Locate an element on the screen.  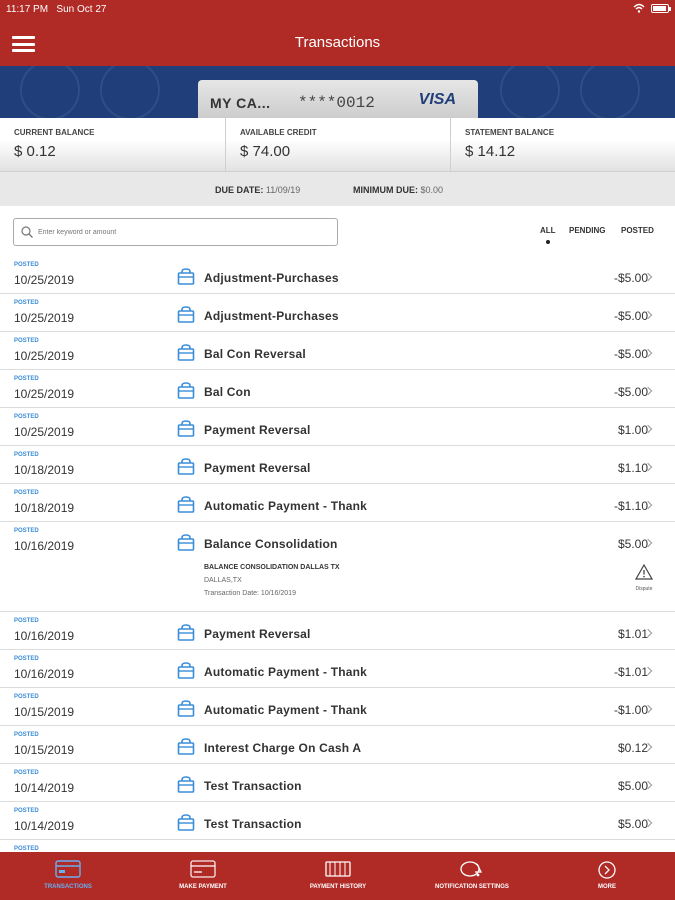
status-icons is located at coordinates (652, 8).